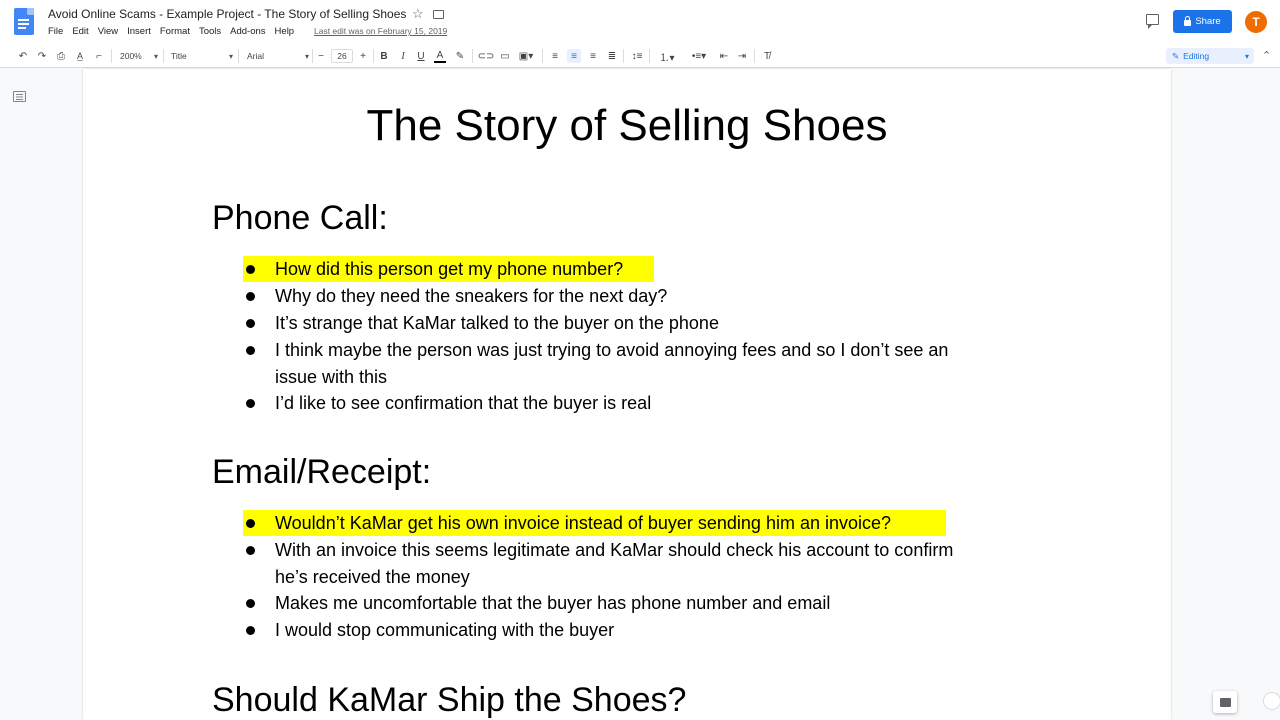 The image size is (1280, 720). I want to click on share-button: Share, so click(1202, 21).